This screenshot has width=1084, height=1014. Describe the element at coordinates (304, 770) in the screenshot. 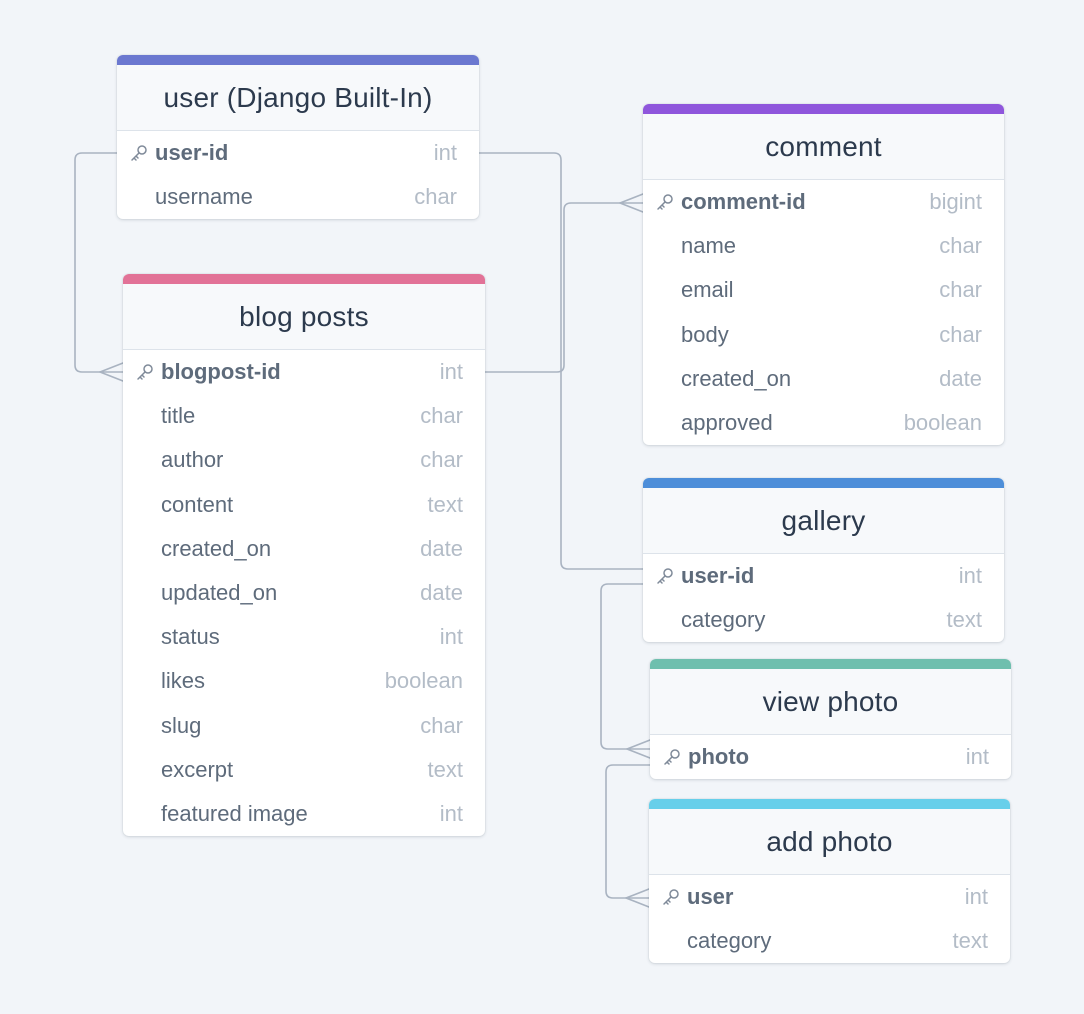

I see `field-row: excerpt text` at that location.